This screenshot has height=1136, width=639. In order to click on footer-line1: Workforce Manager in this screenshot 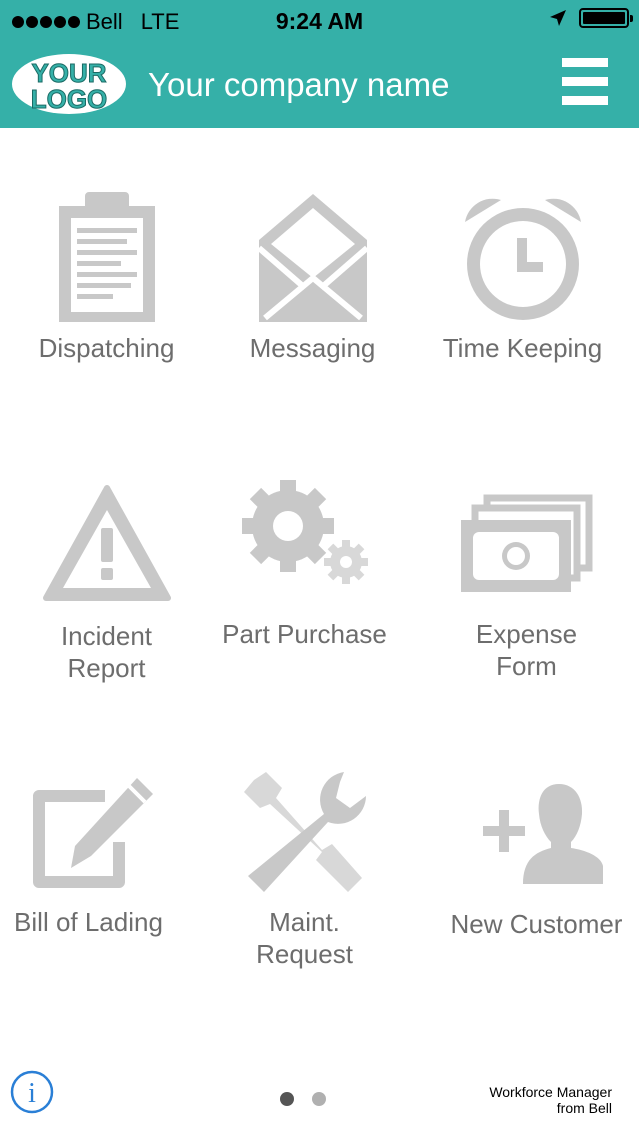, I will do `click(550, 1092)`.